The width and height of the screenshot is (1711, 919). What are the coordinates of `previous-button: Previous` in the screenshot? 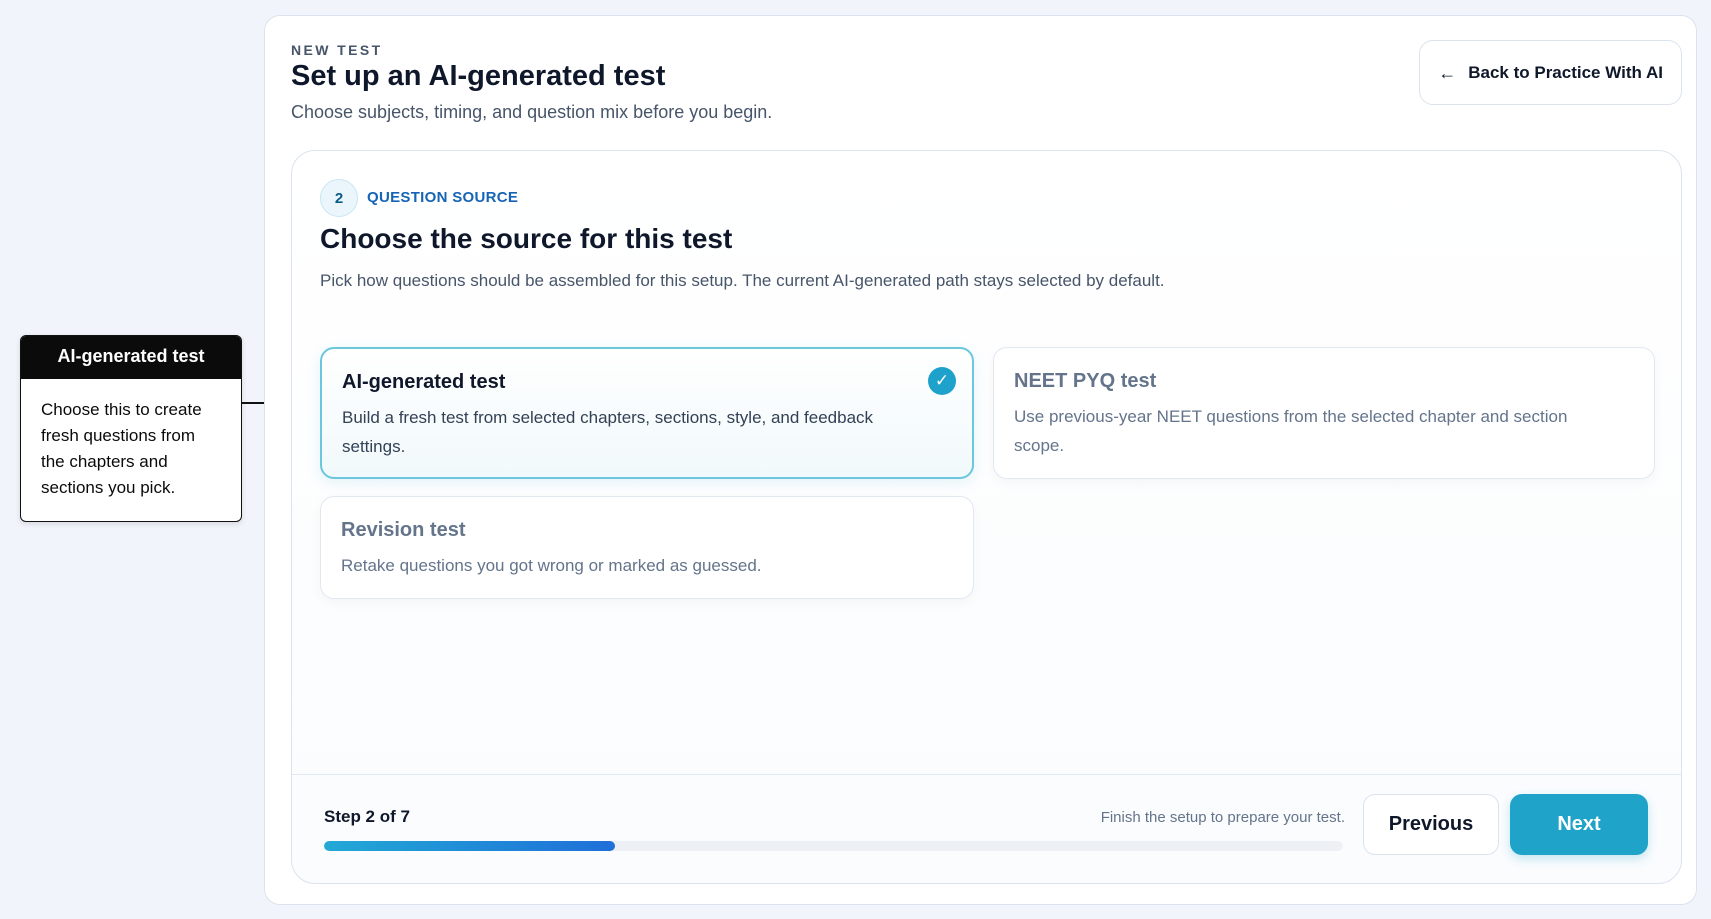 It's located at (1431, 824).